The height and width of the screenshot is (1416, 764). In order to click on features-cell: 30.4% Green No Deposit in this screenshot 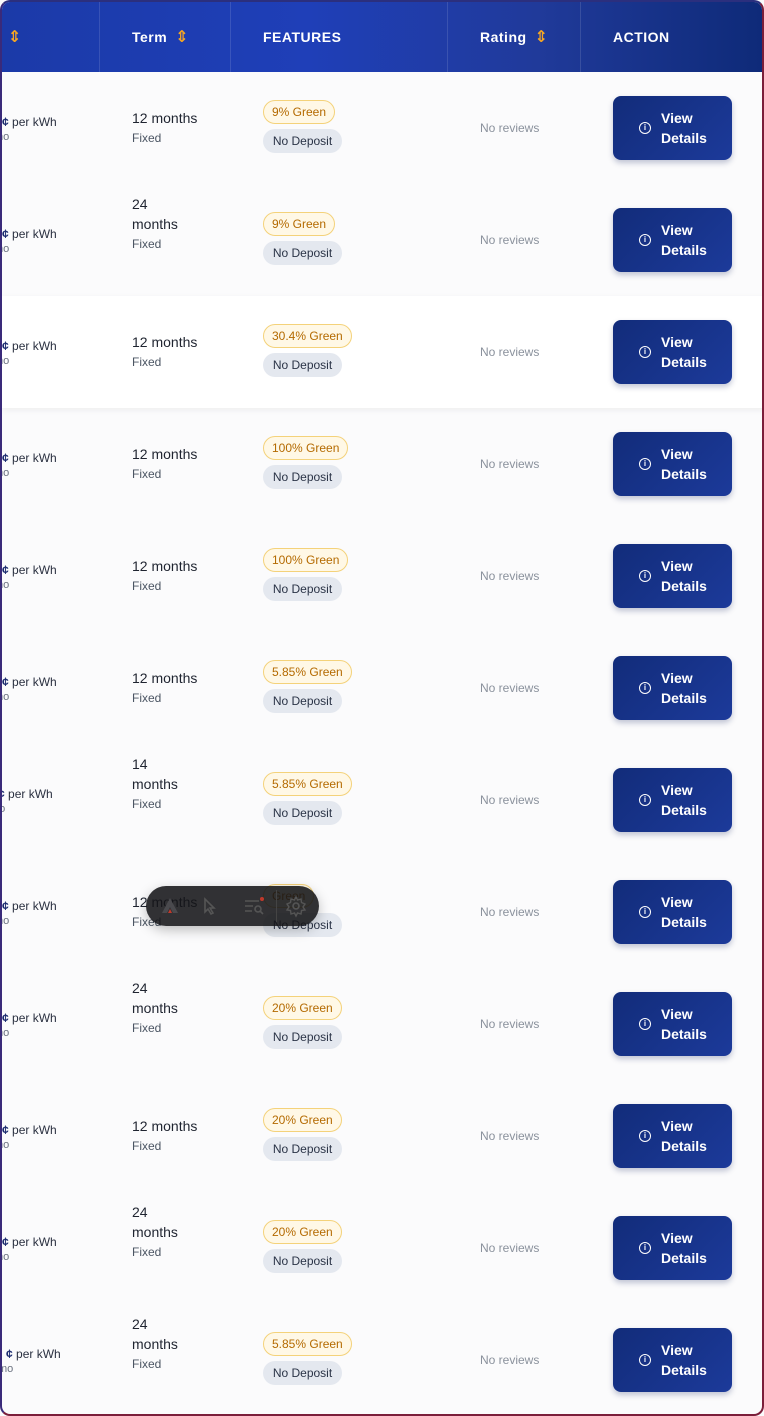, I will do `click(307, 350)`.